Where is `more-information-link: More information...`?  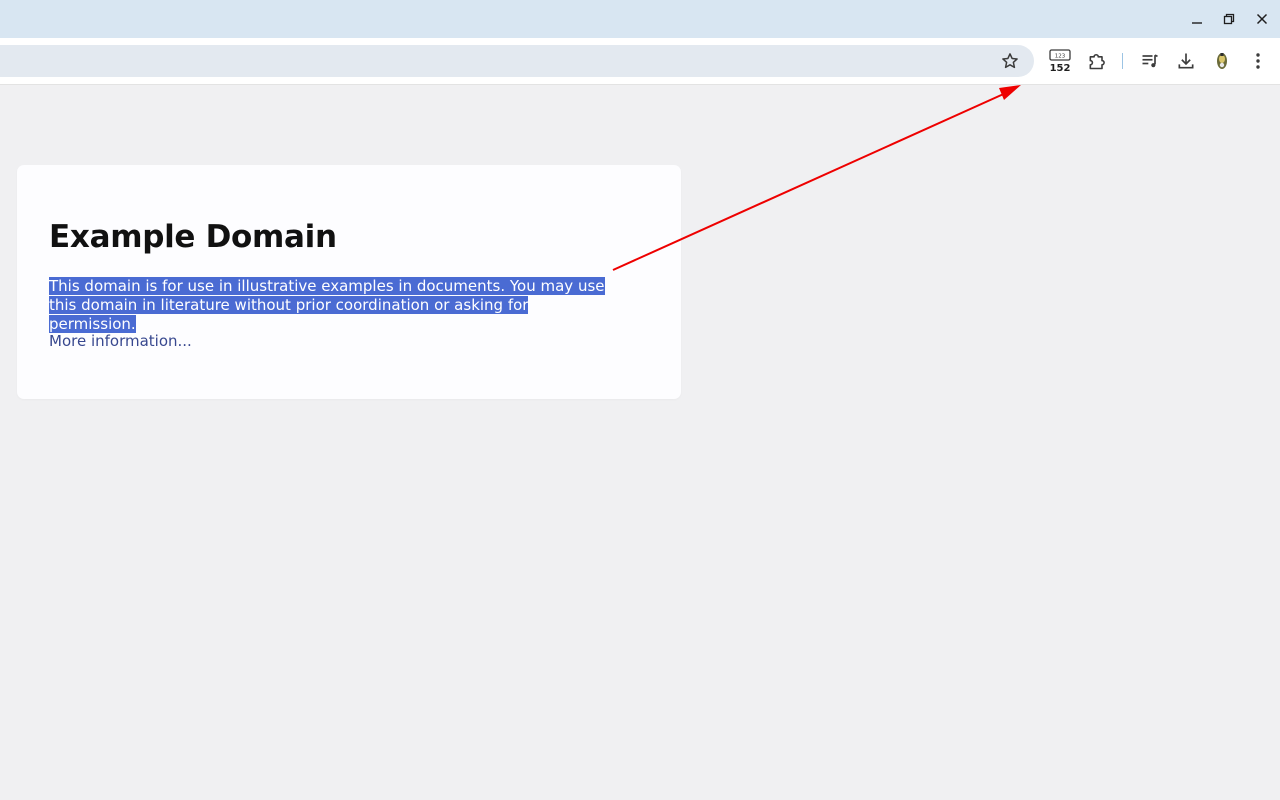 more-information-link: More information... is located at coordinates (120, 341).